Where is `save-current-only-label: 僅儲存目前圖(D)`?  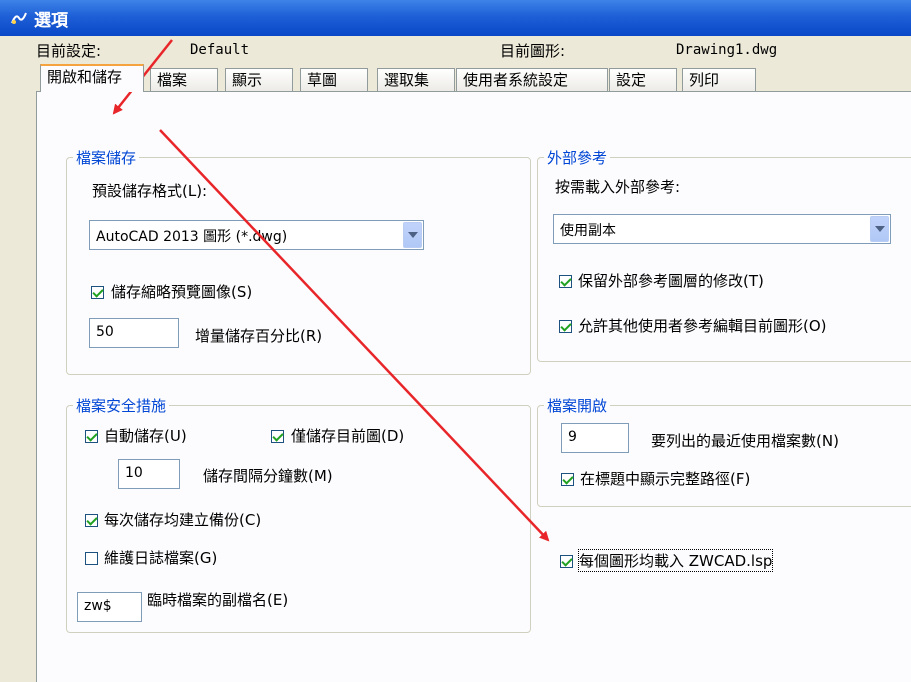 save-current-only-label: 僅儲存目前圖(D) is located at coordinates (348, 436).